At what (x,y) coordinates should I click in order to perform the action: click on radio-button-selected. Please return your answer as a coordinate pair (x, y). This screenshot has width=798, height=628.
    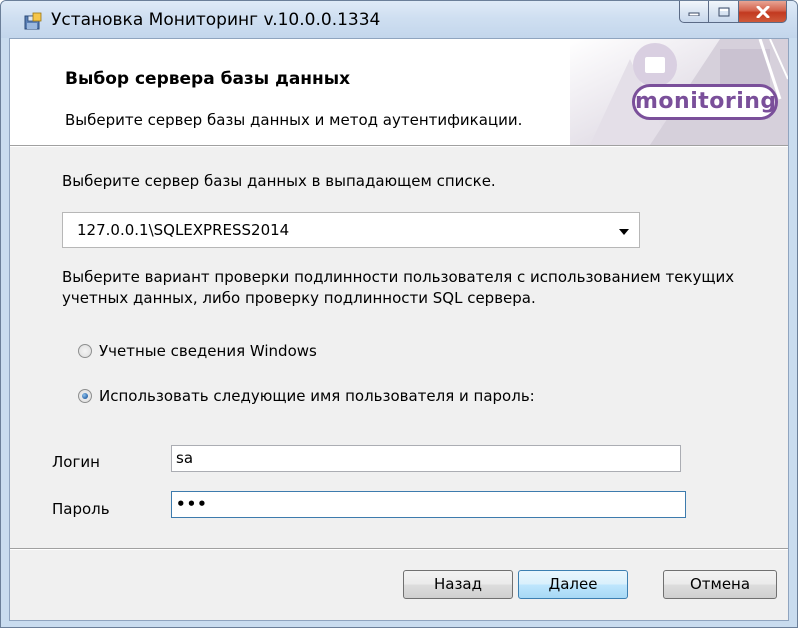
    Looking at the image, I should click on (85, 396).